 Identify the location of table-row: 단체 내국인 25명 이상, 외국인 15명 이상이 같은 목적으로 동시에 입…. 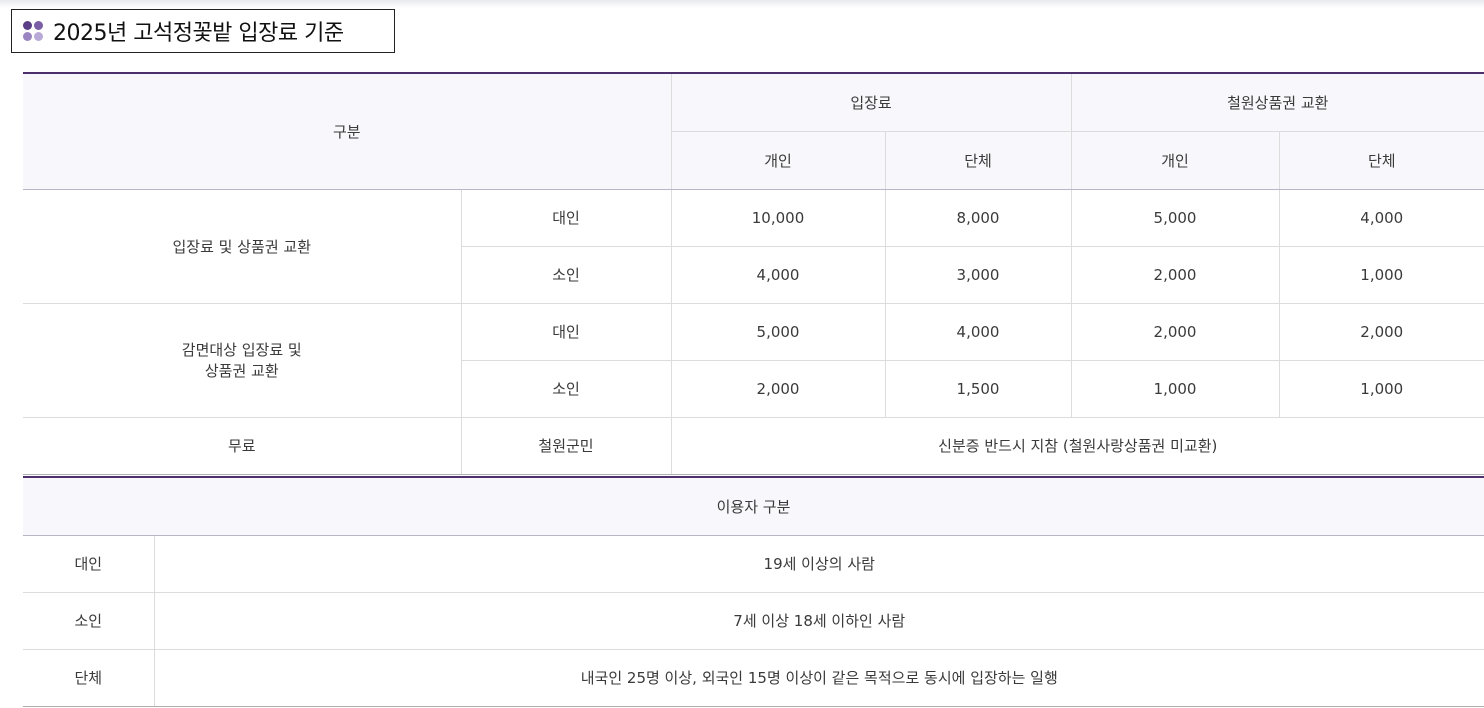
(753, 678).